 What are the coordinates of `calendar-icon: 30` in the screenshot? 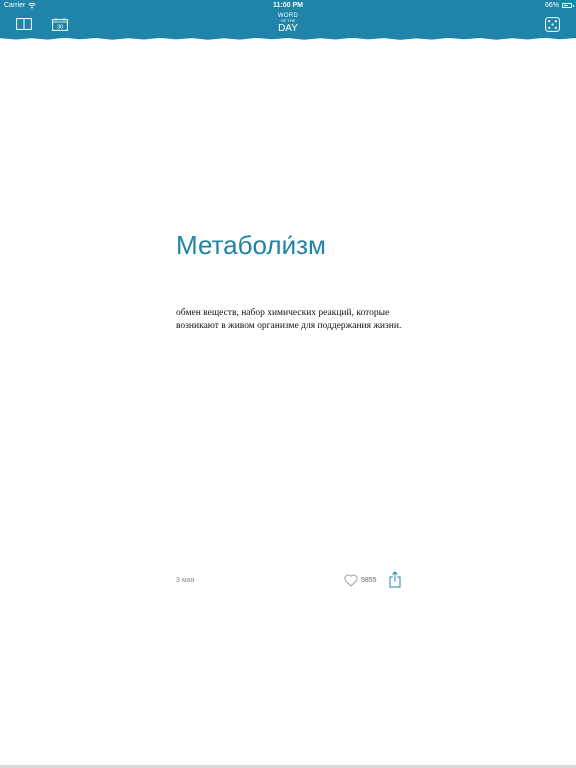 It's located at (60, 24).